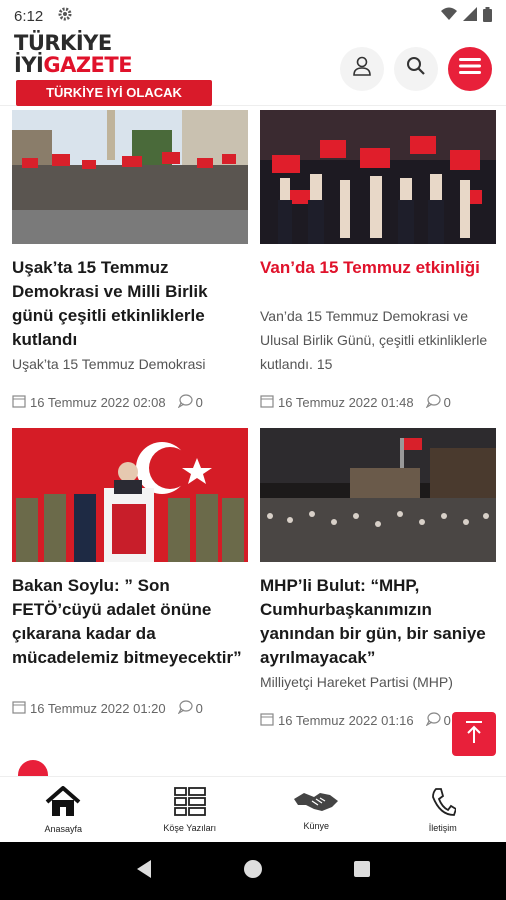 Image resolution: width=506 pixels, height=900 pixels. What do you see at coordinates (253, 69) in the screenshot?
I see `app-header: TÜRKİYE İYİGAZETE TÜRKİYE İYİ OLACAK` at bounding box center [253, 69].